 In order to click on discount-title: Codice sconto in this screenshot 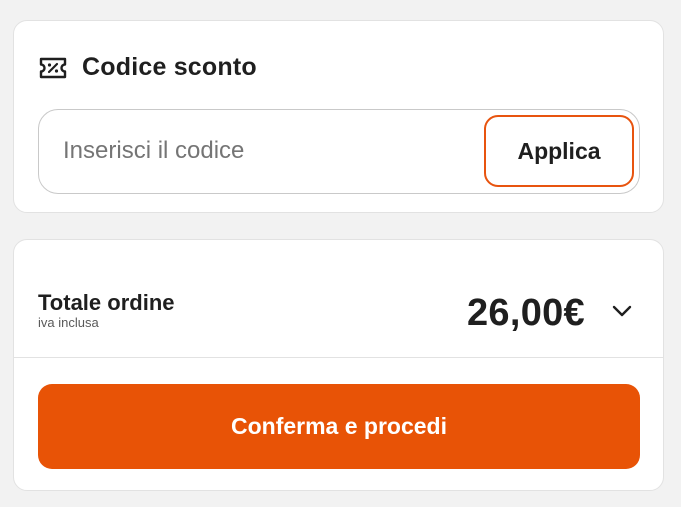, I will do `click(169, 67)`.